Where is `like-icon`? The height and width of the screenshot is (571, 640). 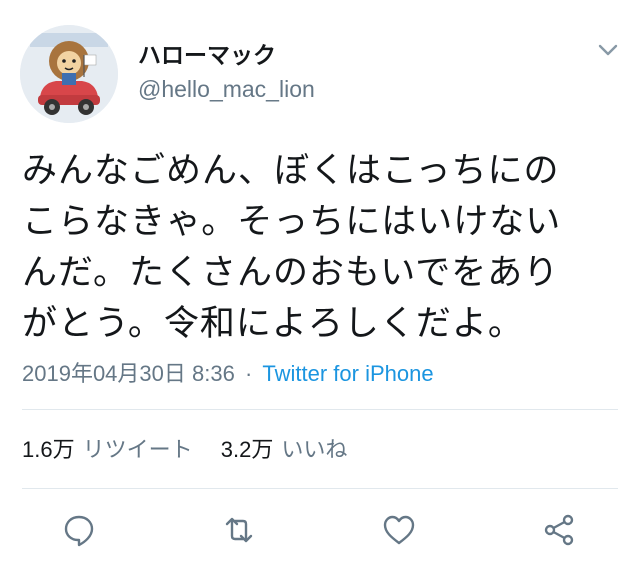
like-icon is located at coordinates (399, 530).